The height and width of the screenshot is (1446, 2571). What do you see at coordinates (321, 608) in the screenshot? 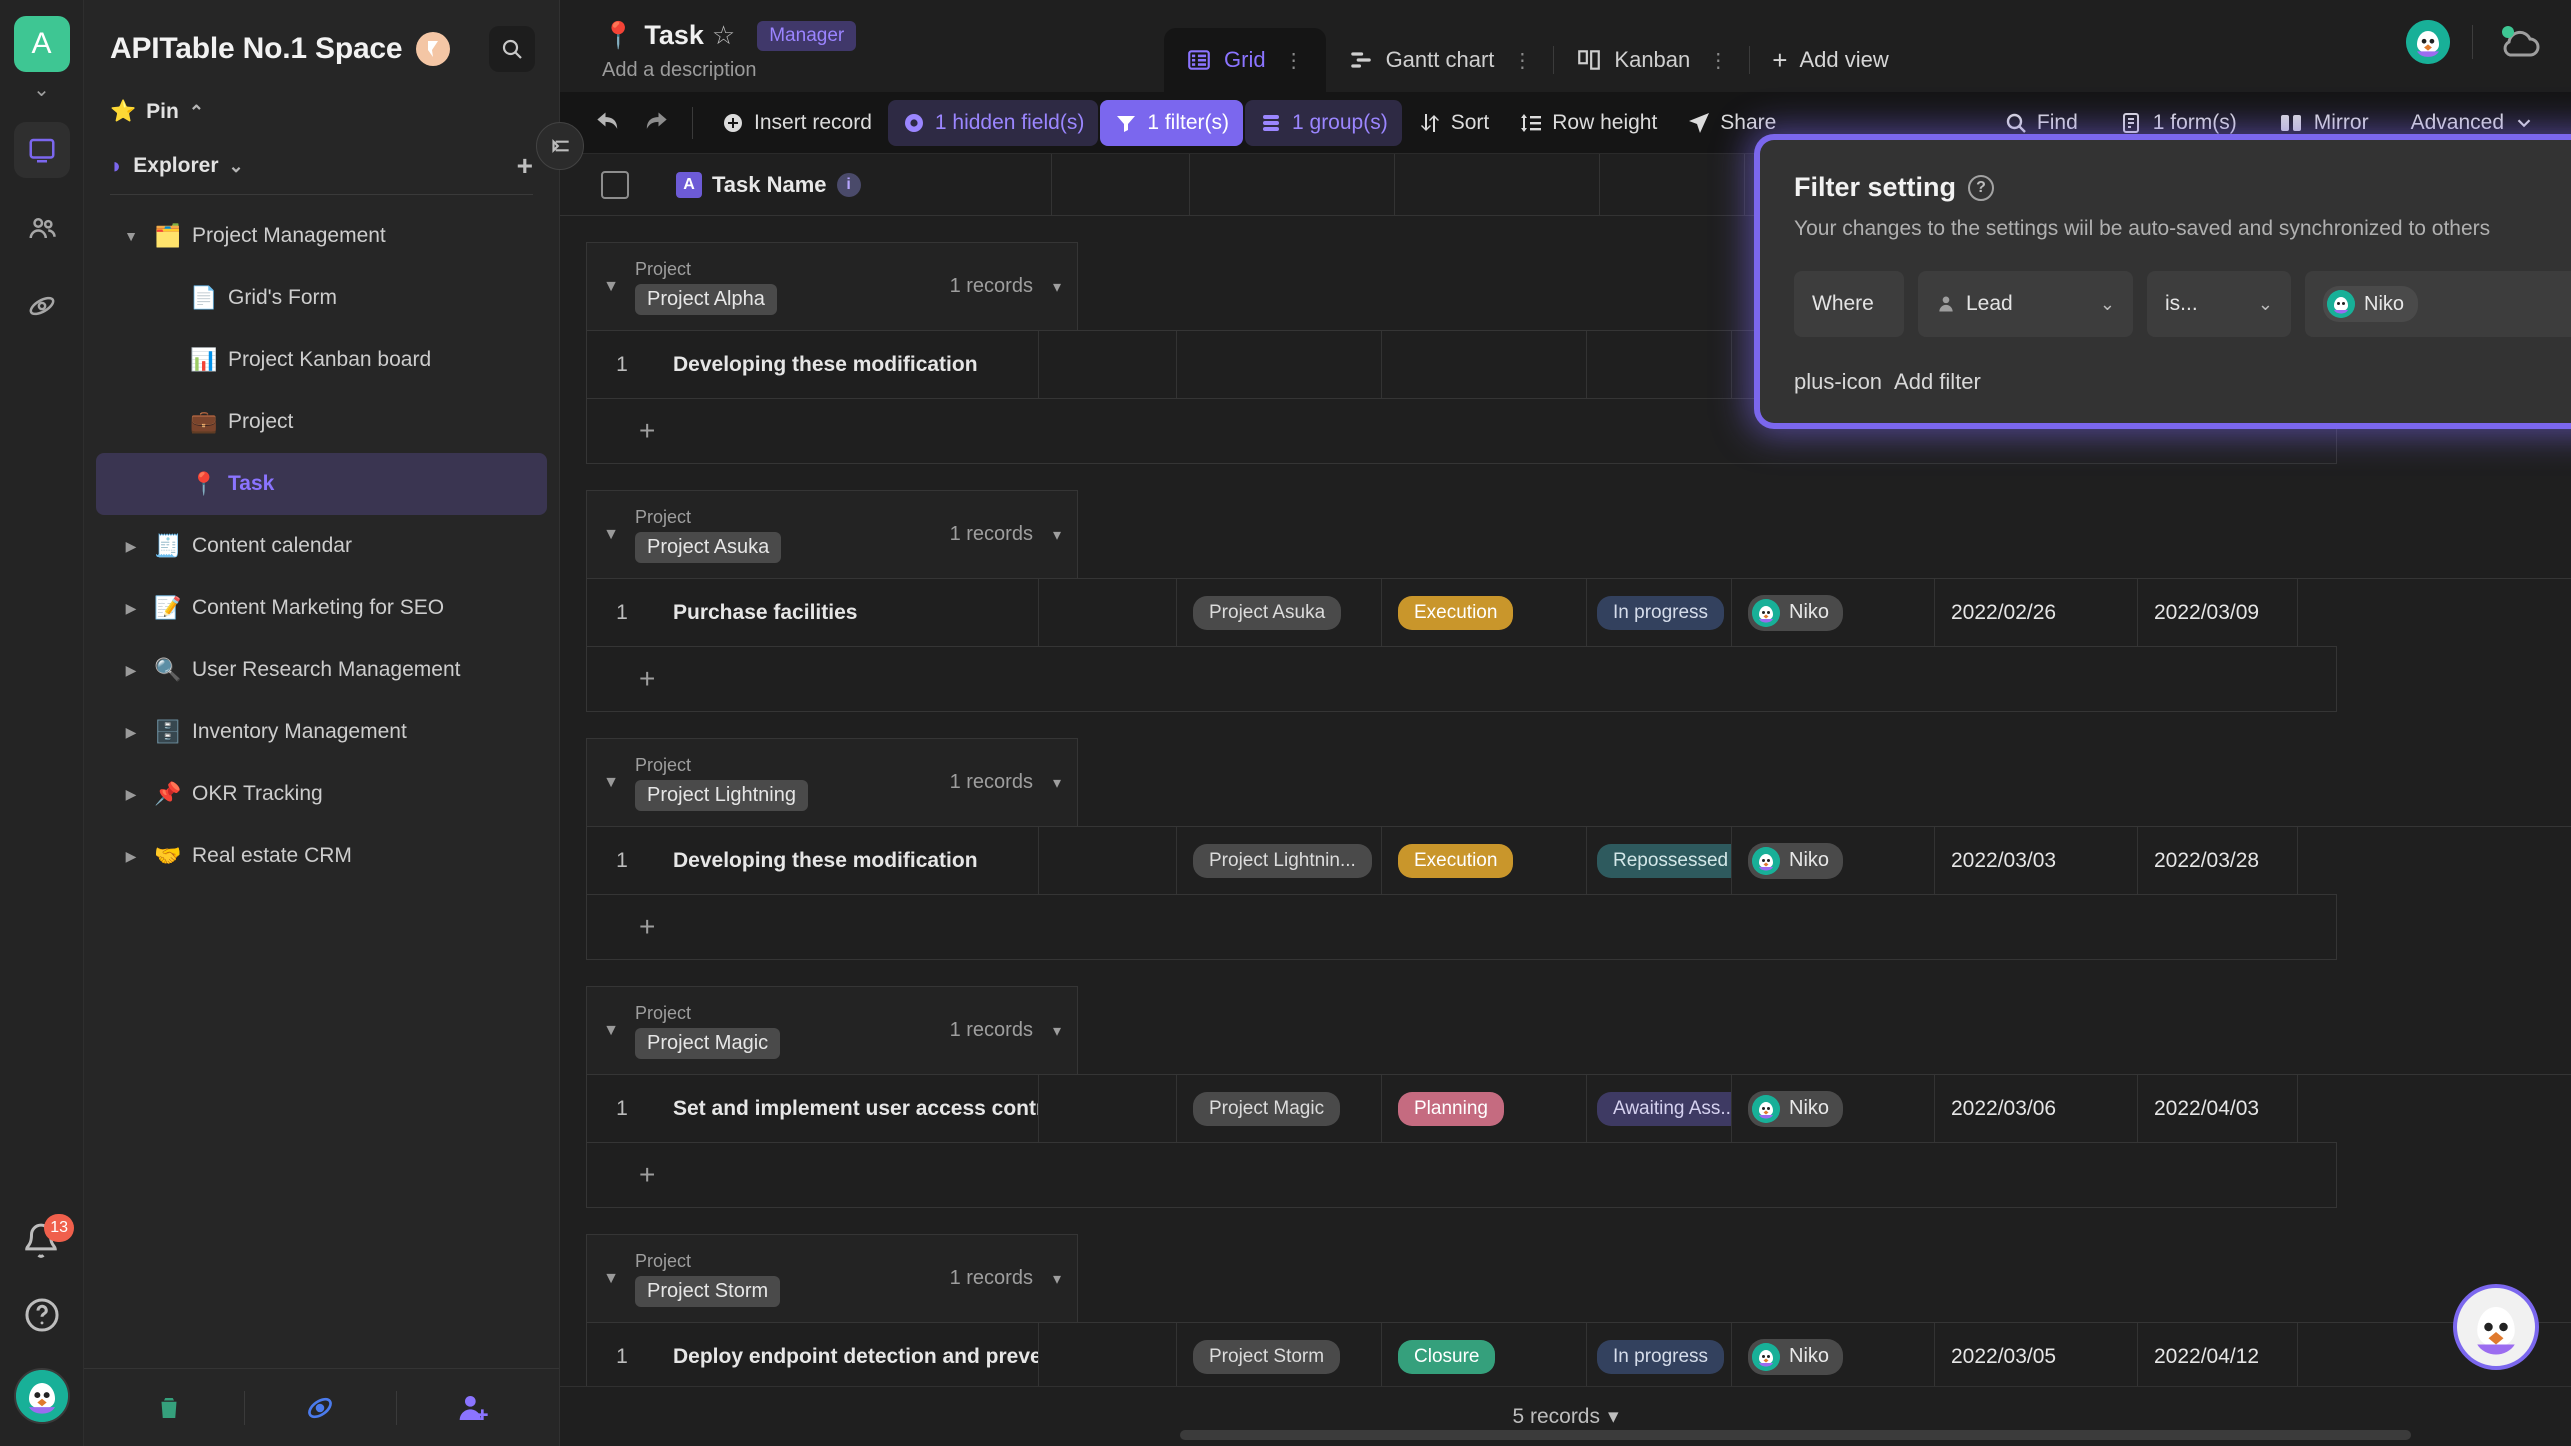
I see `sidebar-node-content-marketing-for-seo: ▶ 📝 Content Marketing for SEO` at bounding box center [321, 608].